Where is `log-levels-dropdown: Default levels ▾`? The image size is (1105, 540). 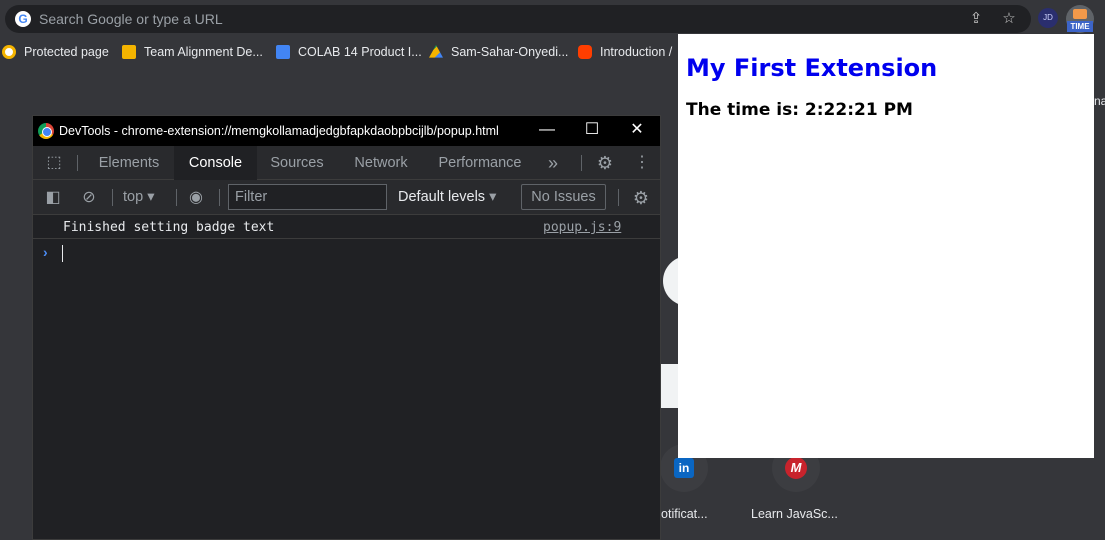
log-levels-dropdown: Default levels ▾ is located at coordinates (447, 197).